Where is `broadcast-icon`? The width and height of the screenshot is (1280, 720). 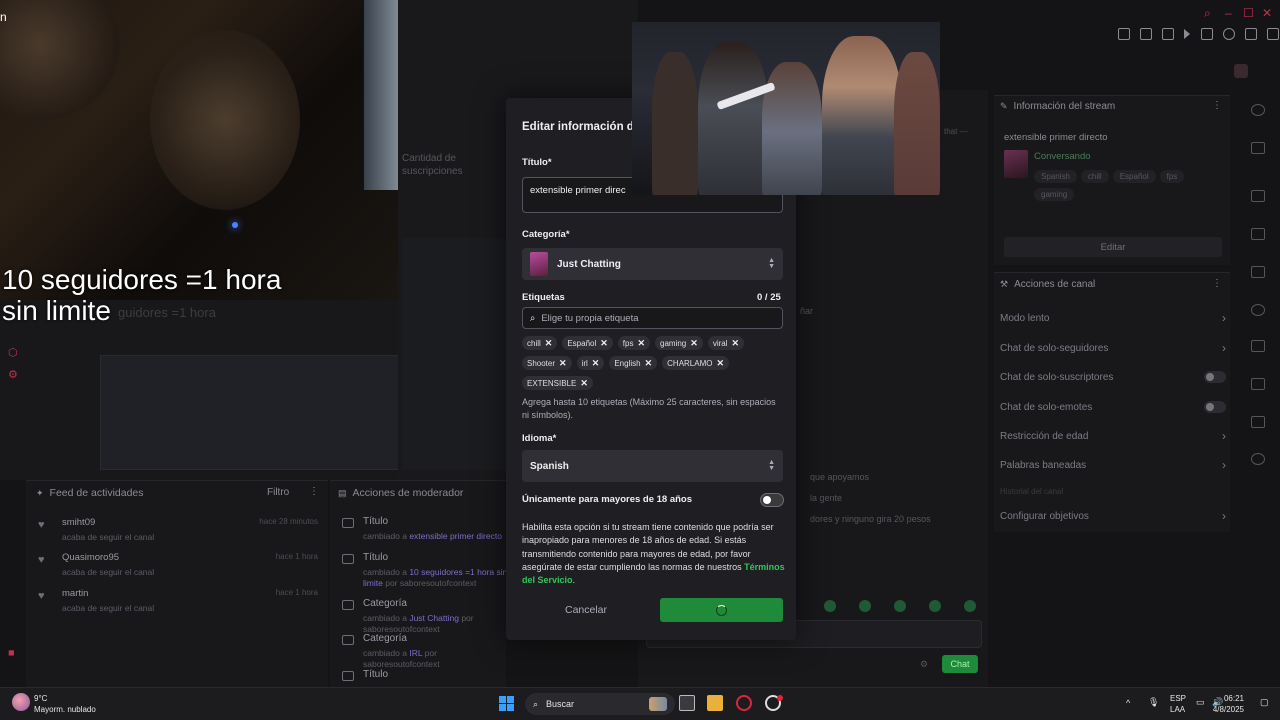
broadcast-icon is located at coordinates (1258, 346).